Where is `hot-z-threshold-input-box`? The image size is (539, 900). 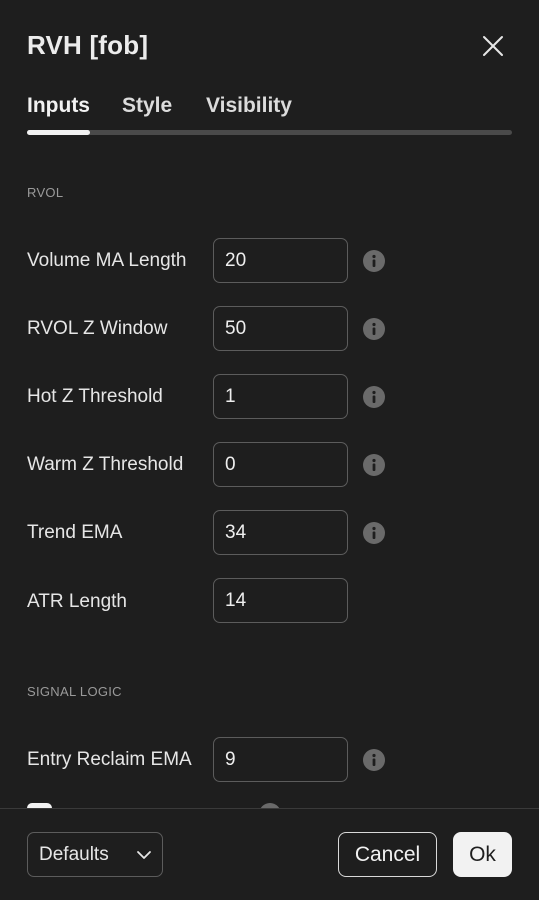
hot-z-threshold-input-box is located at coordinates (280, 396).